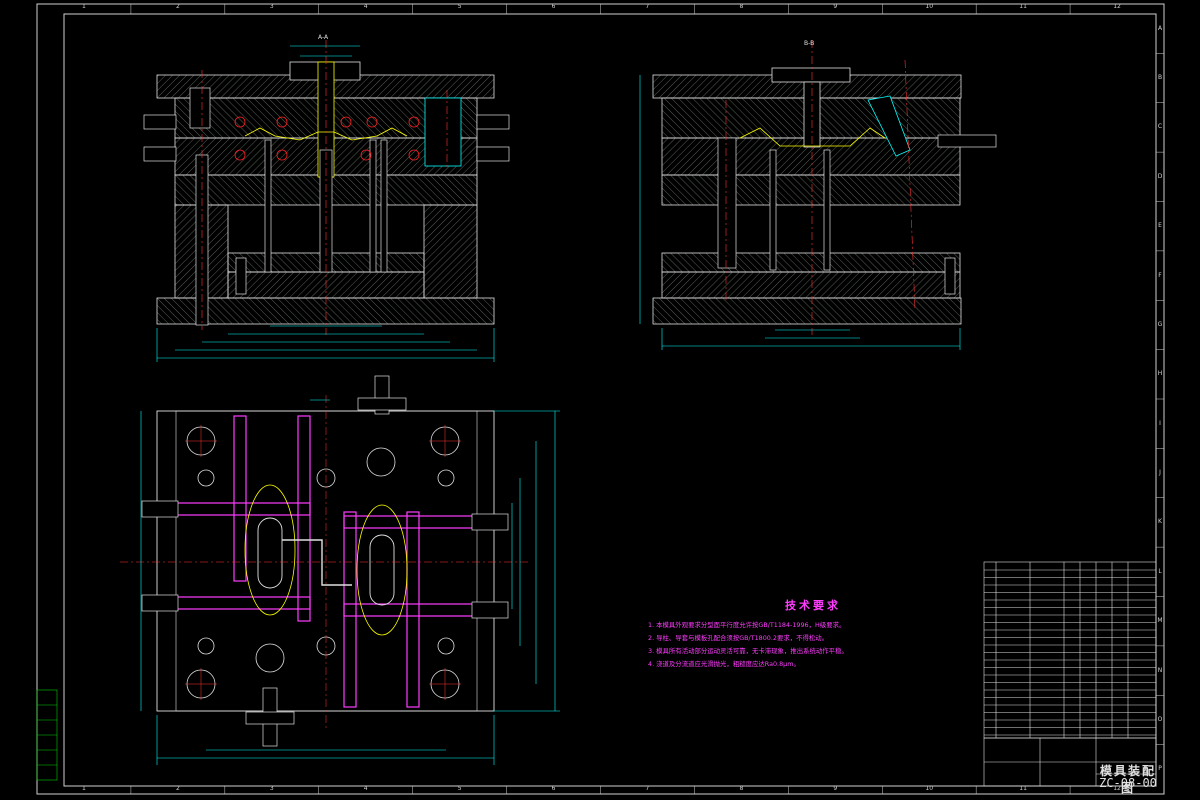  I want to click on zone-letter: F, so click(1160, 275).